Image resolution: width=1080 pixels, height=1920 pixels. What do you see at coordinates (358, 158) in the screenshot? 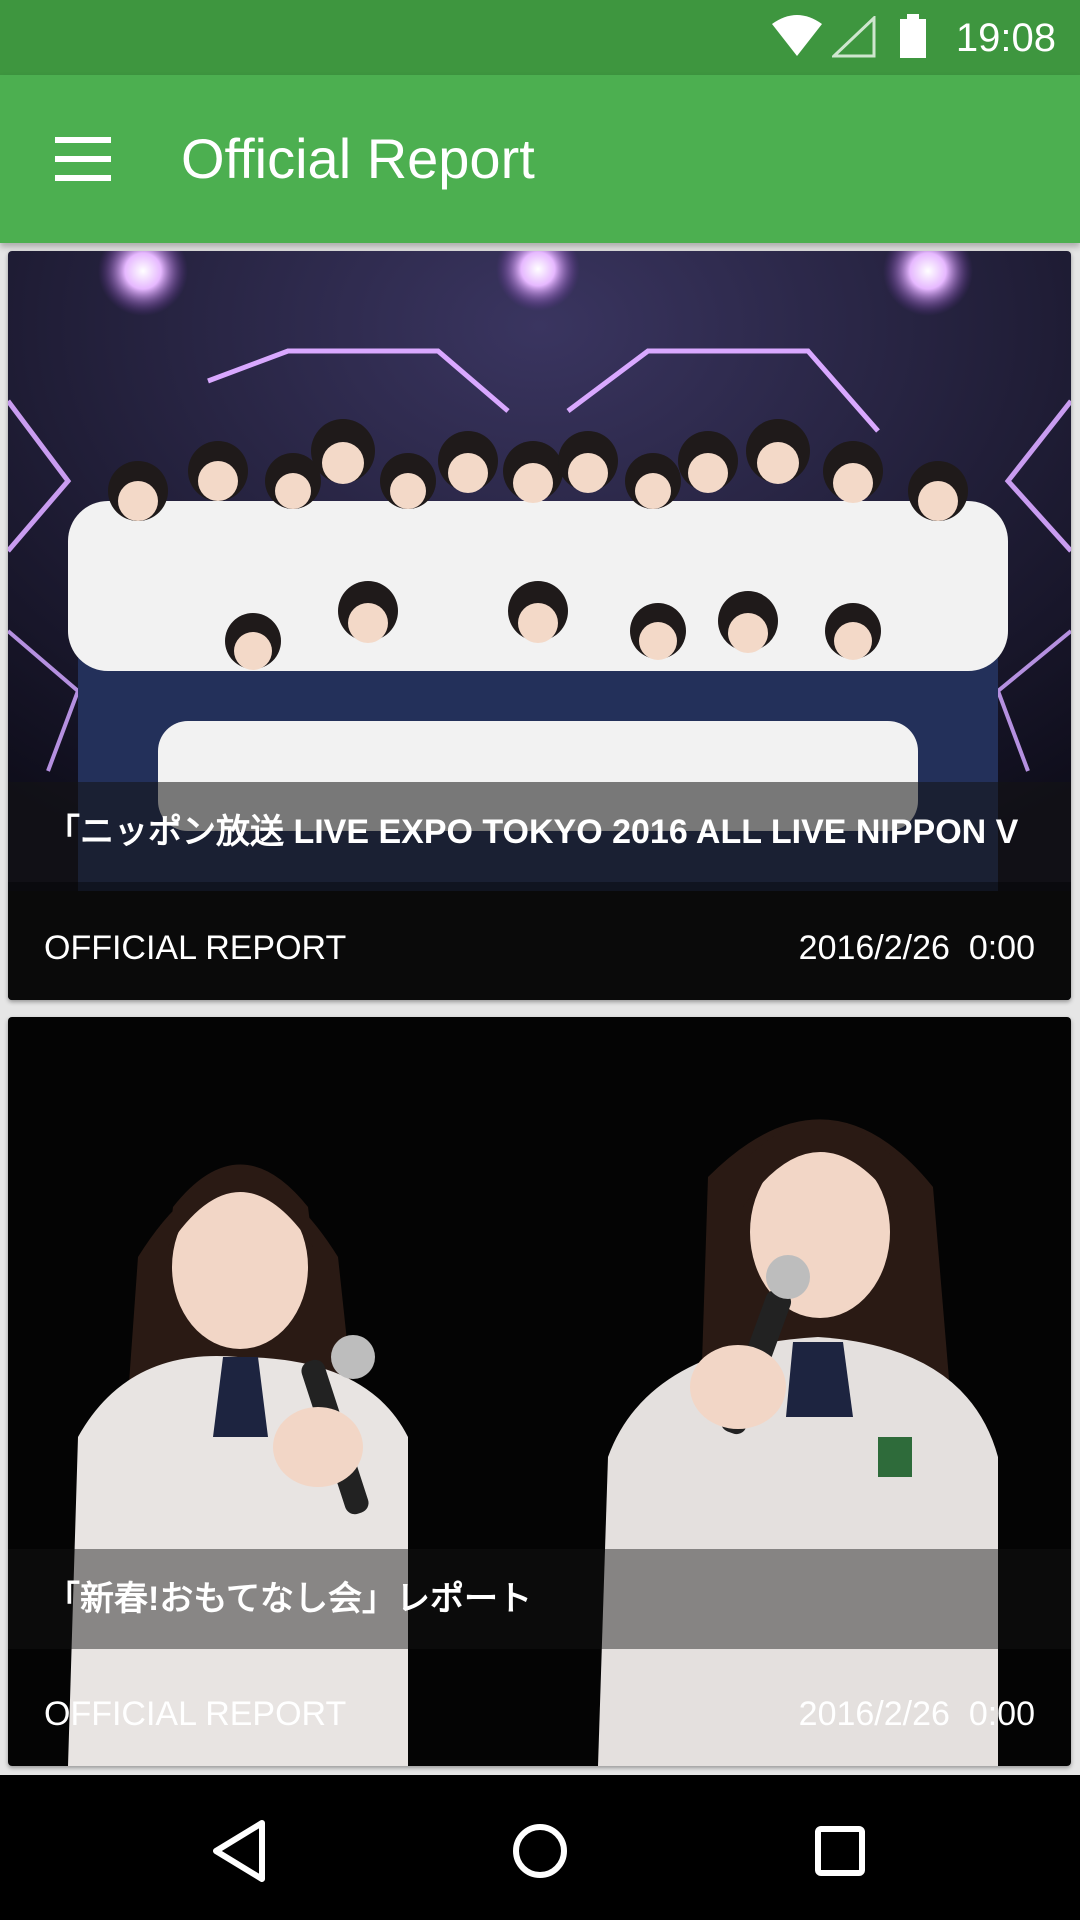
I see `page-title: Official Report` at bounding box center [358, 158].